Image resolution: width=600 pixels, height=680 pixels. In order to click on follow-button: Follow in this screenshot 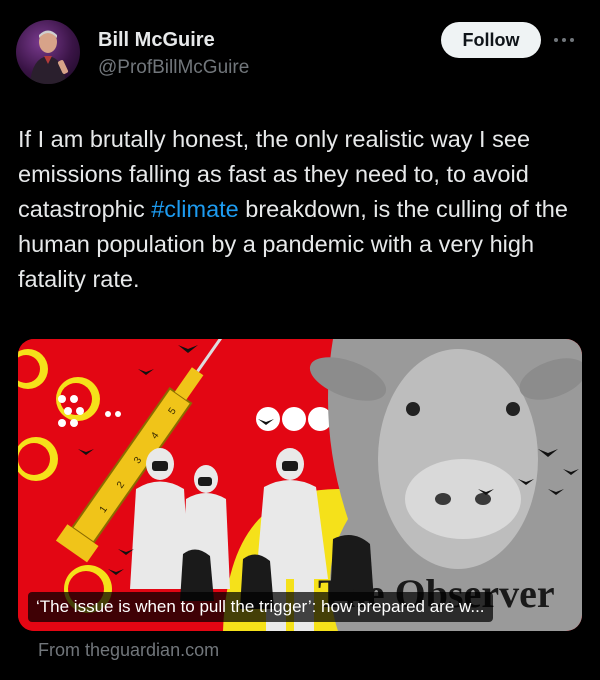, I will do `click(491, 40)`.